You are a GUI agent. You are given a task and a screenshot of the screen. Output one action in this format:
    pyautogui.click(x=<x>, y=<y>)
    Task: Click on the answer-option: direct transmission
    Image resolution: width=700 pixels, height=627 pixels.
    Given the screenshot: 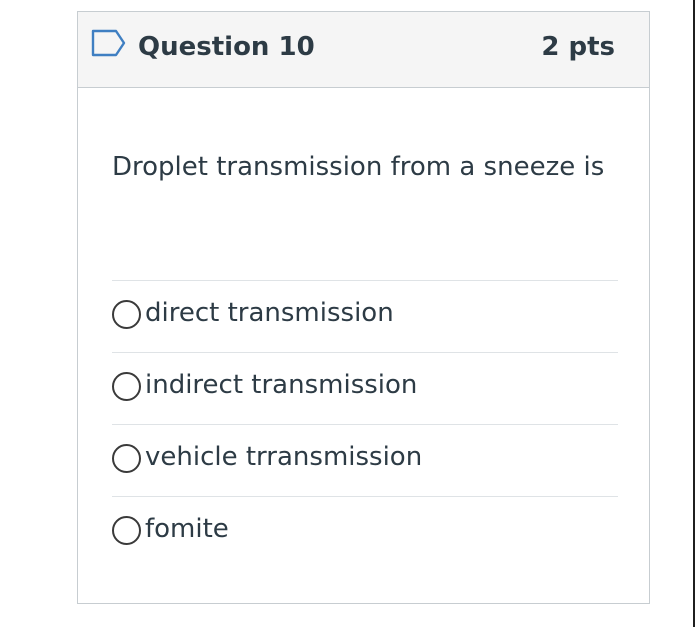 What is the action you would take?
    pyautogui.click(x=365, y=316)
    